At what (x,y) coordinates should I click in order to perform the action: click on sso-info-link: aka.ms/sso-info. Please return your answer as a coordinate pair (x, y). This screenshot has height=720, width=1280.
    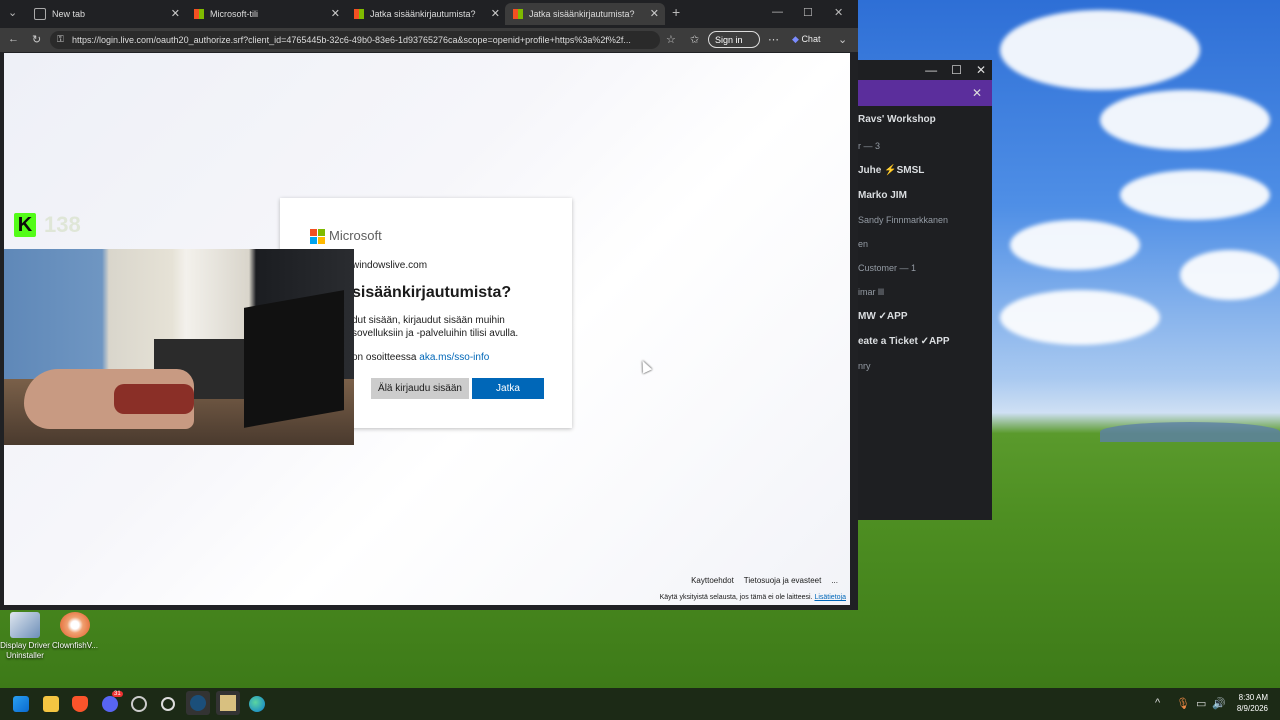
    Looking at the image, I should click on (454, 357).